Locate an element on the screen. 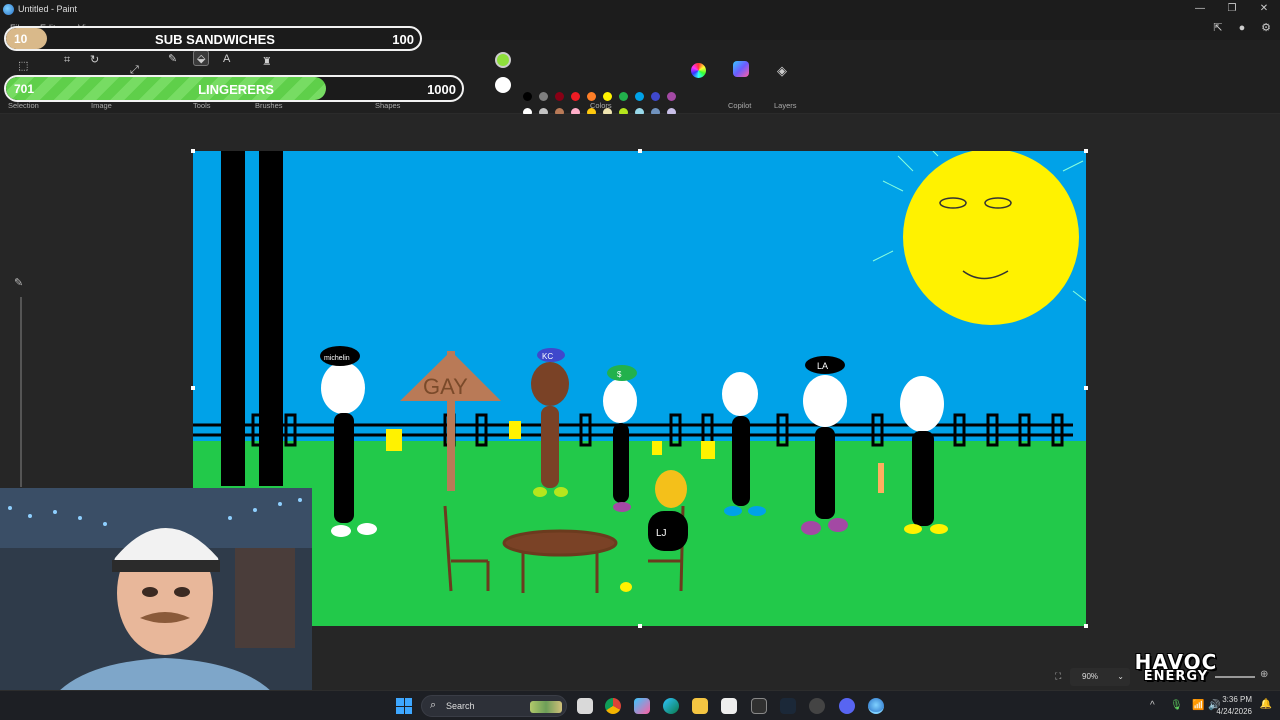 This screenshot has height=720, width=1280. sign-text: GAY is located at coordinates (445, 386).